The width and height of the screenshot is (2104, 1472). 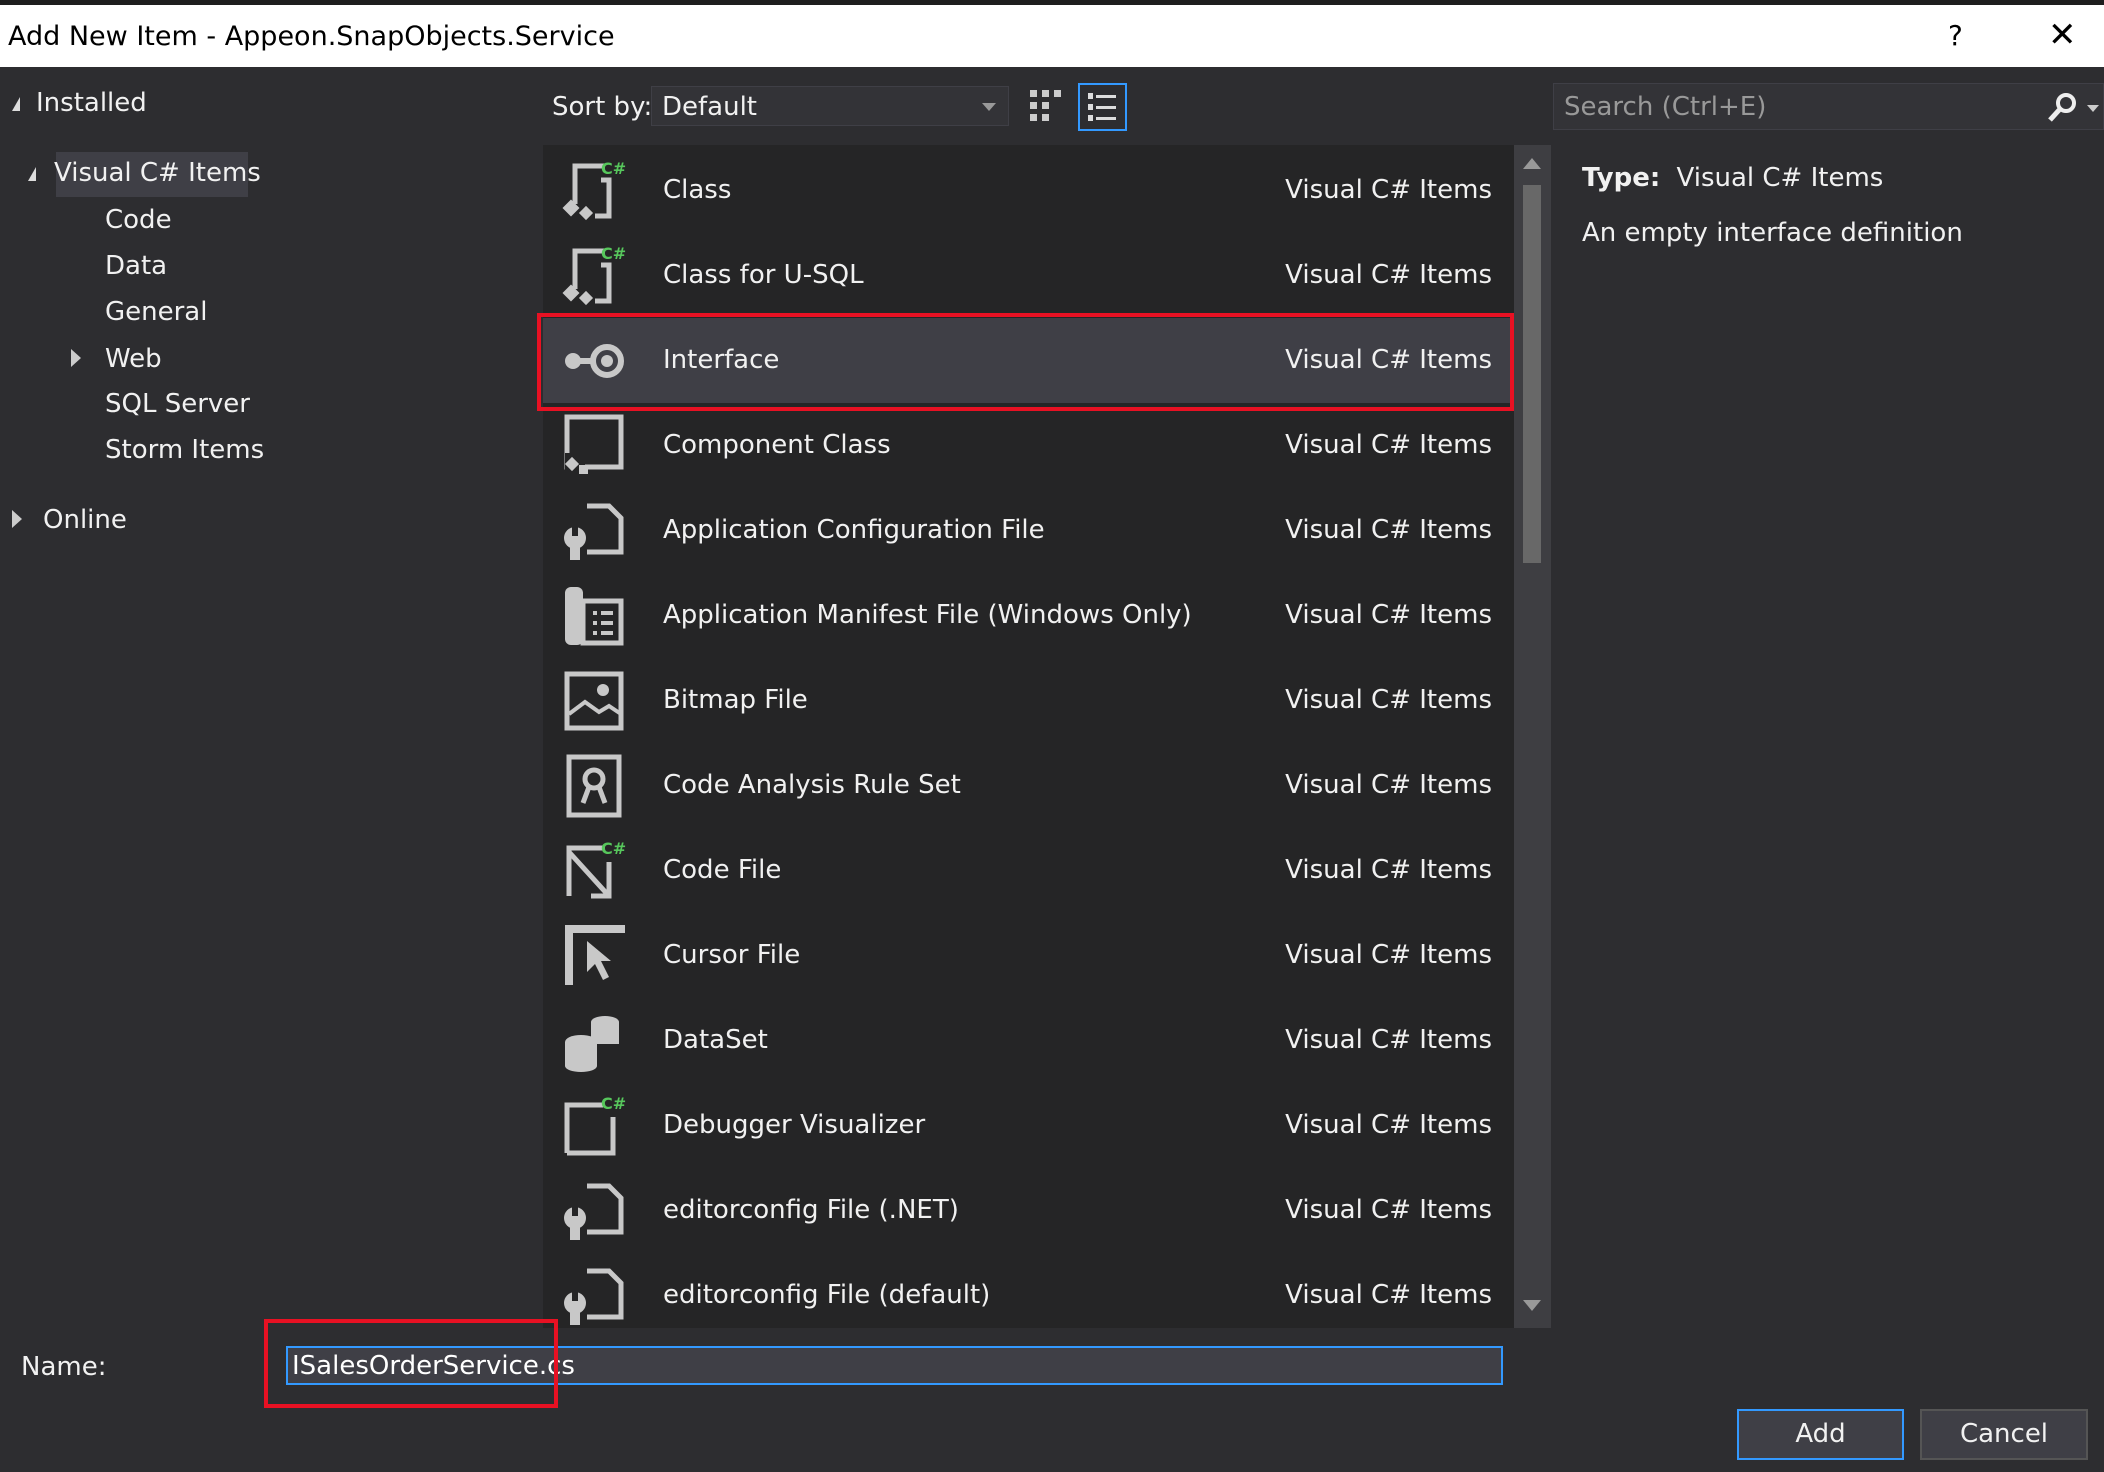 I want to click on visualizer-icon: C#, so click(x=595, y=1125).